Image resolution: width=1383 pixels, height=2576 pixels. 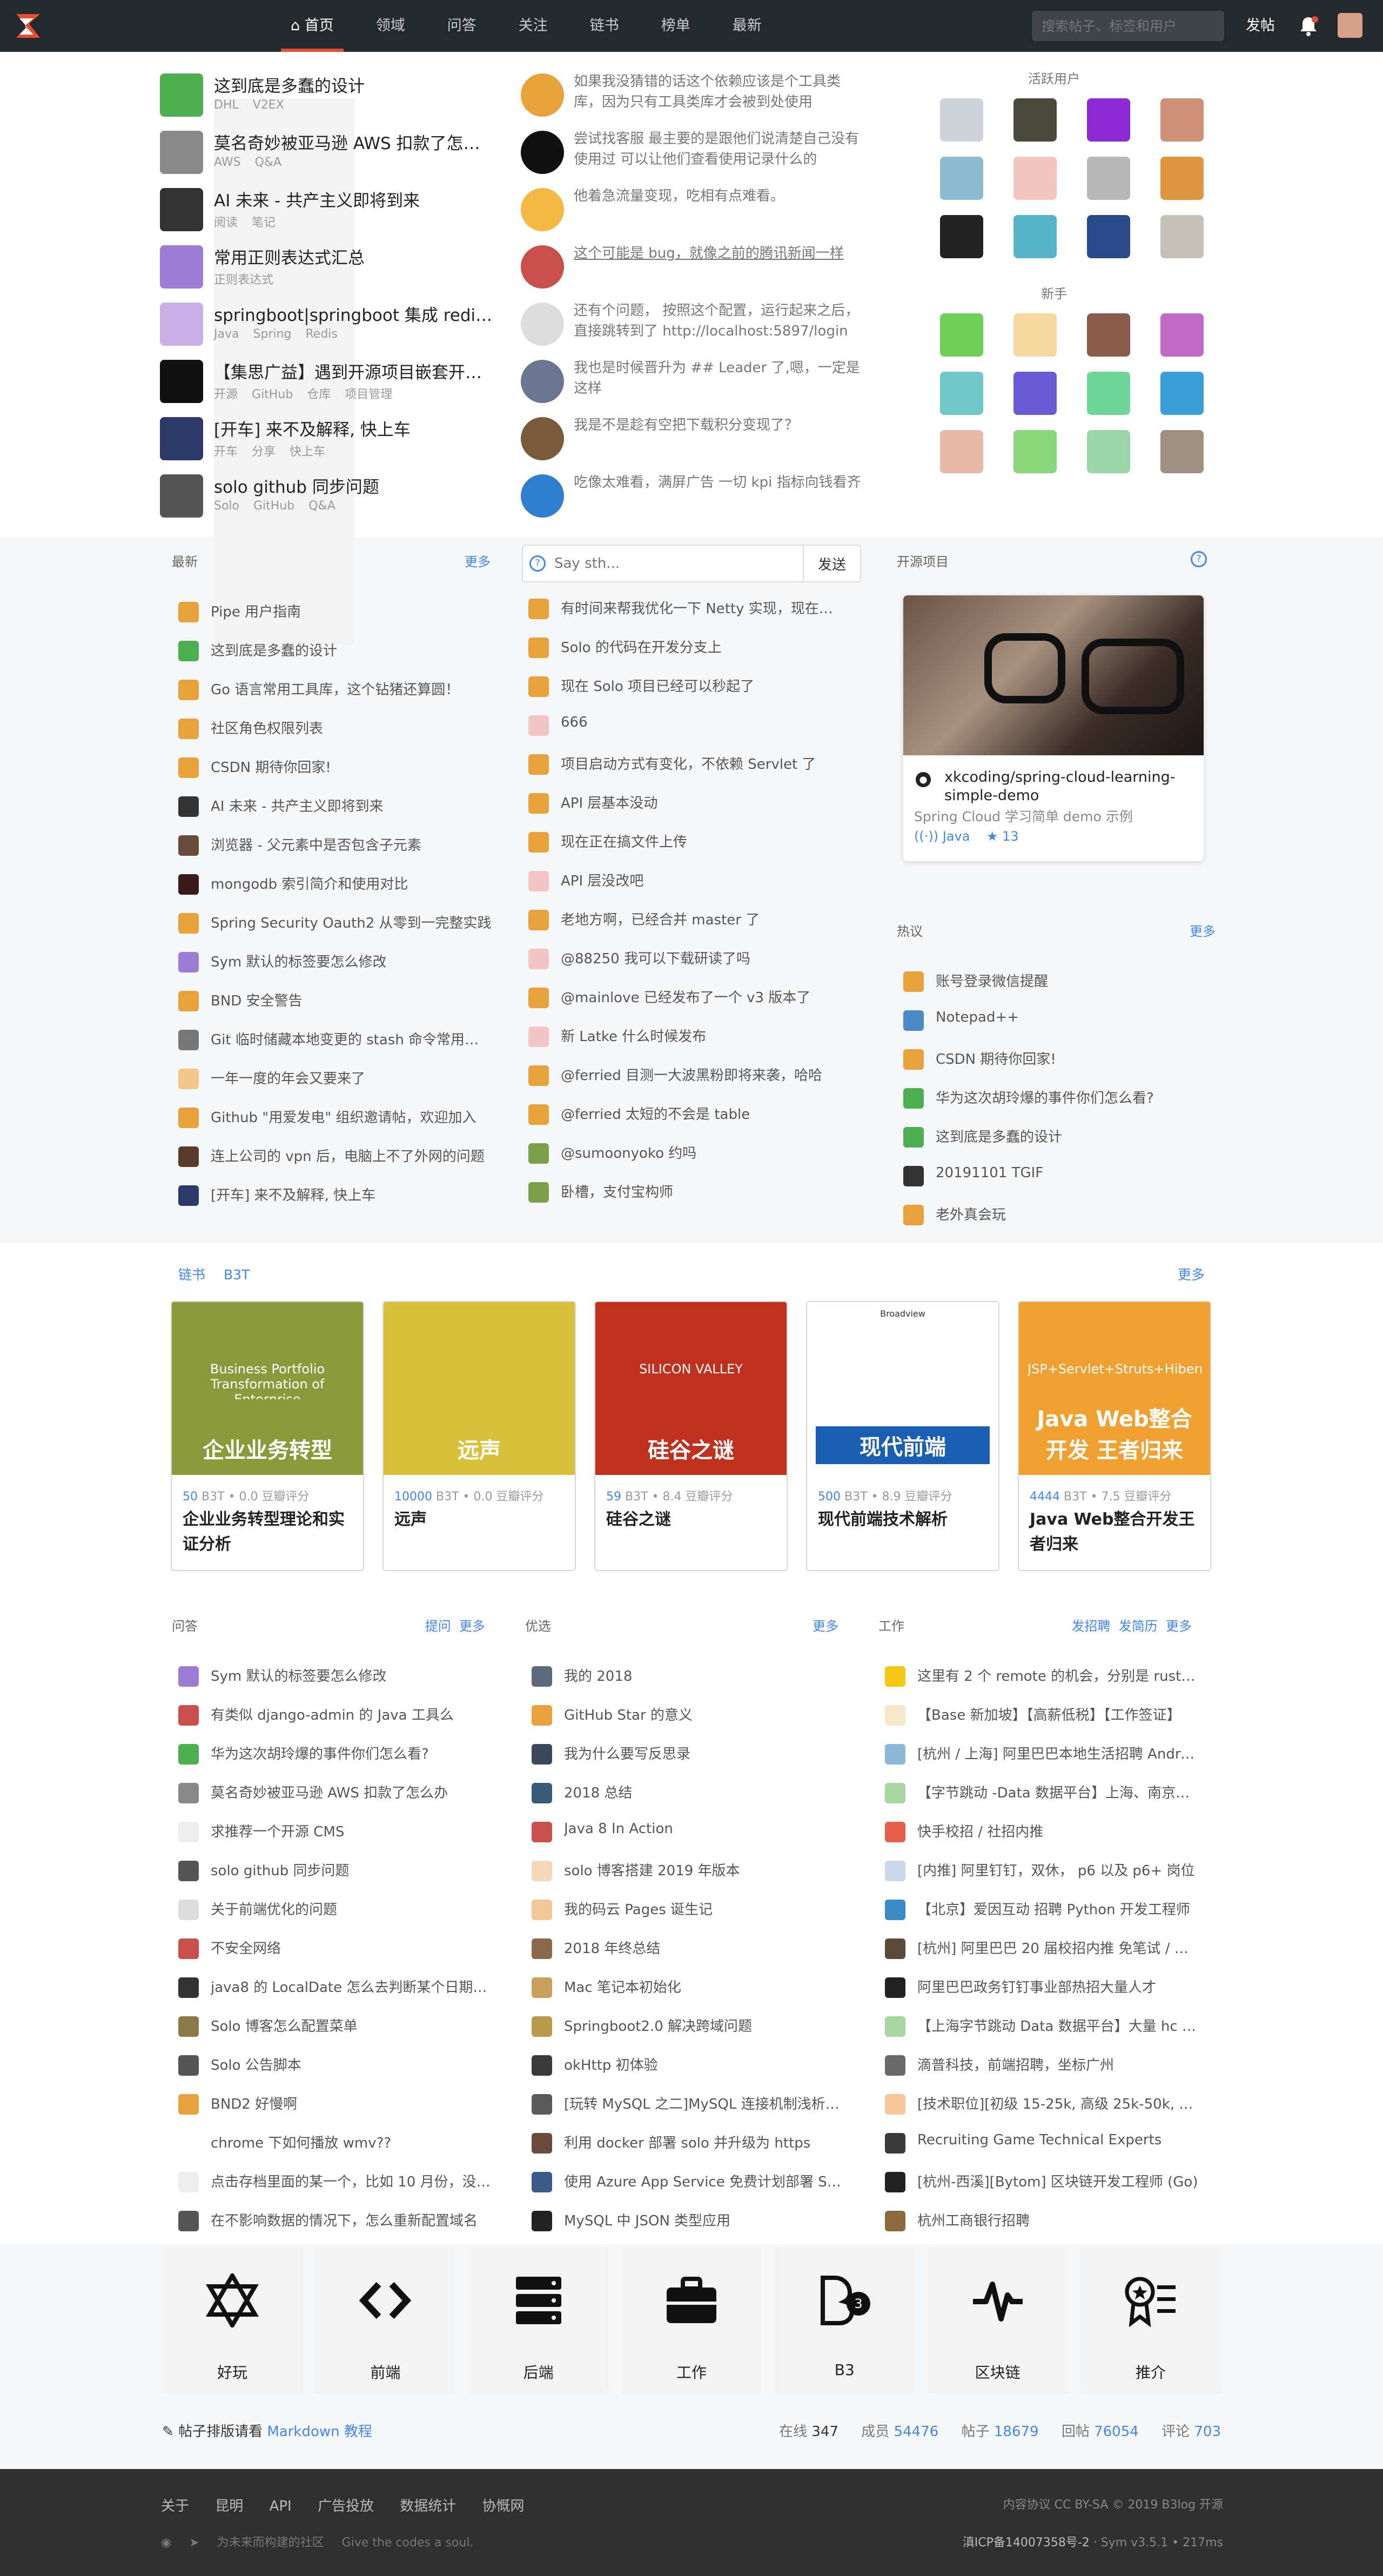 What do you see at coordinates (1057, 2064) in the screenshot?
I see `job-item-text: 滴普科技，前端招聘，坐标广州` at bounding box center [1057, 2064].